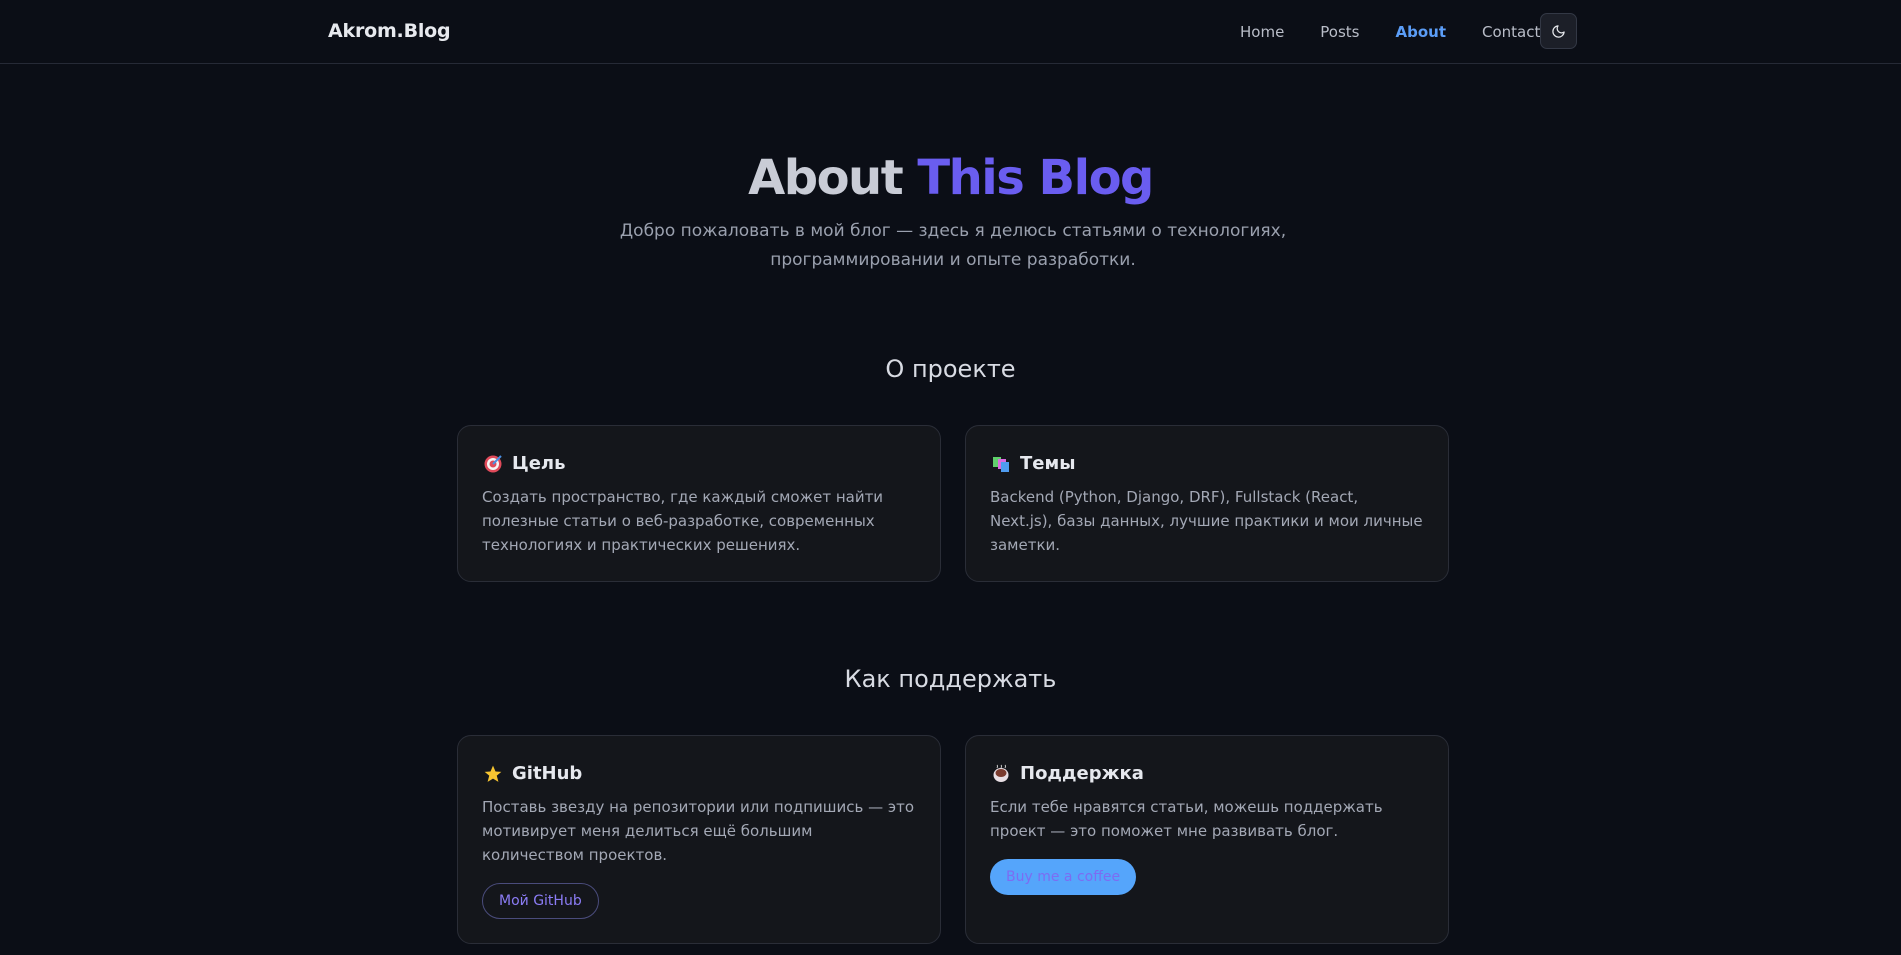  I want to click on moon-icon, so click(1558, 31).